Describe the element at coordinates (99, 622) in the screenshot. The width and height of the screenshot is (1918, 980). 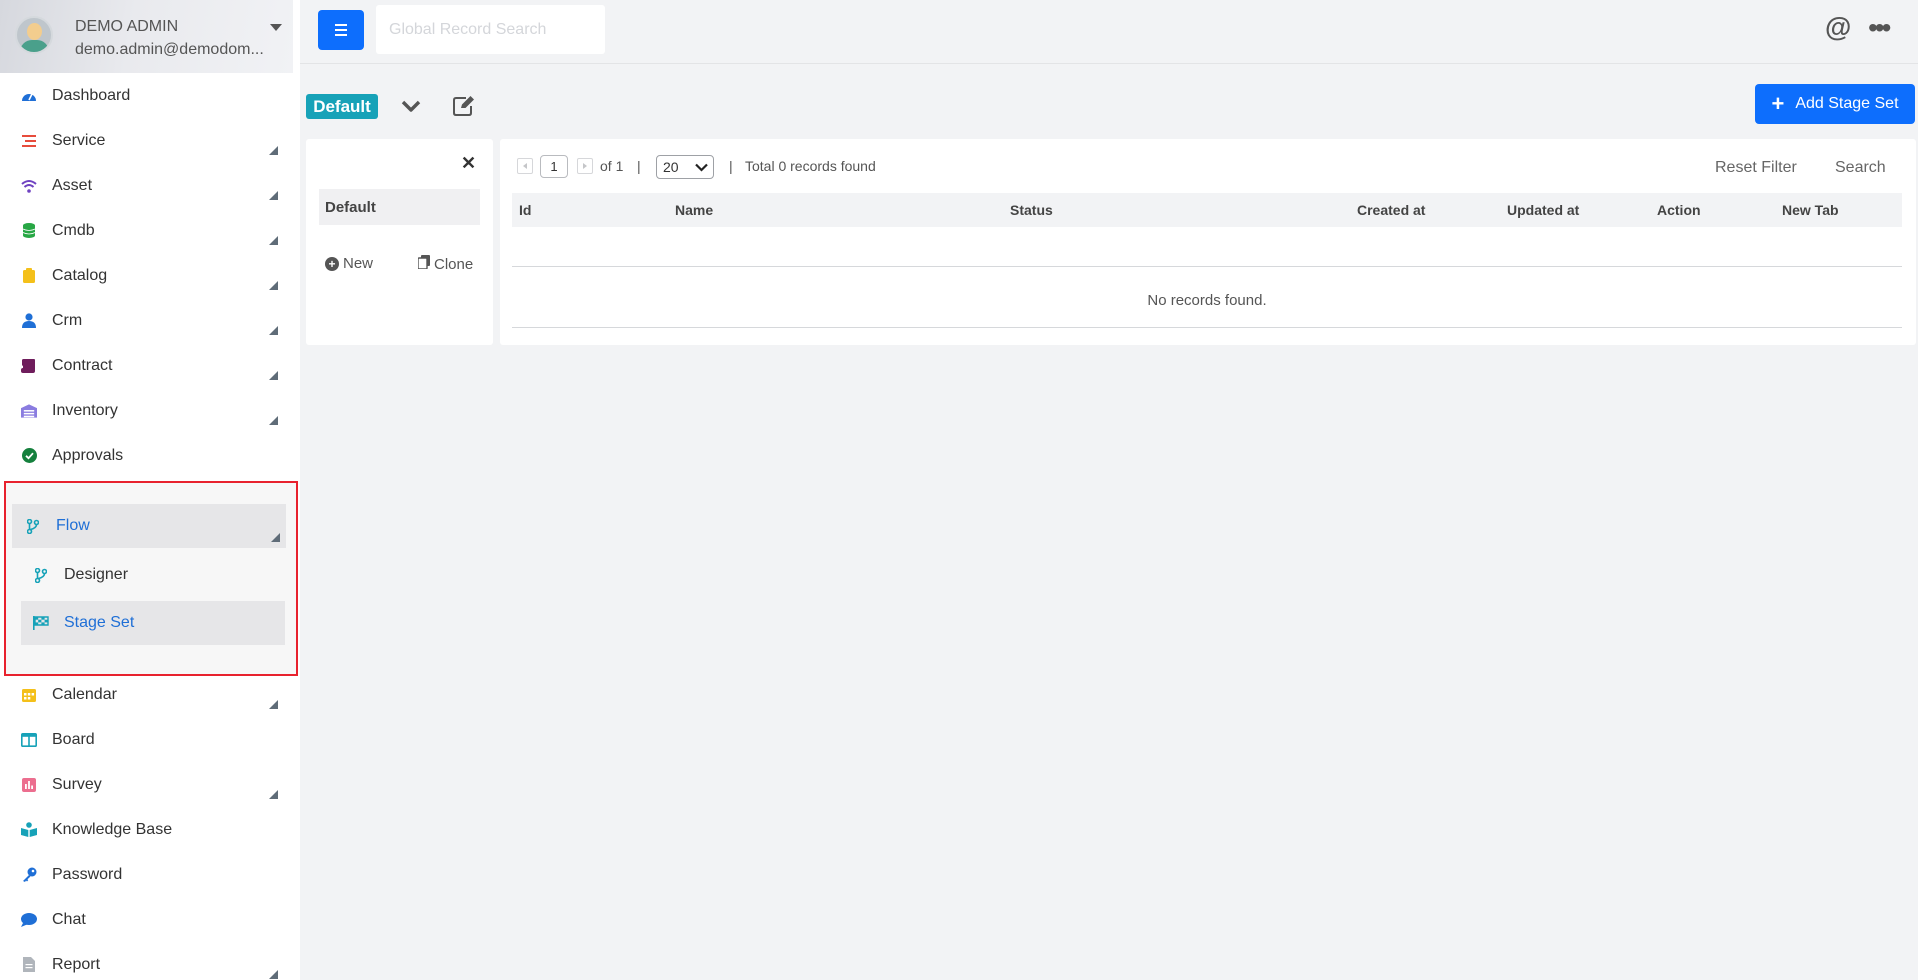
I see `sidebar-item-label: Stage Set` at that location.